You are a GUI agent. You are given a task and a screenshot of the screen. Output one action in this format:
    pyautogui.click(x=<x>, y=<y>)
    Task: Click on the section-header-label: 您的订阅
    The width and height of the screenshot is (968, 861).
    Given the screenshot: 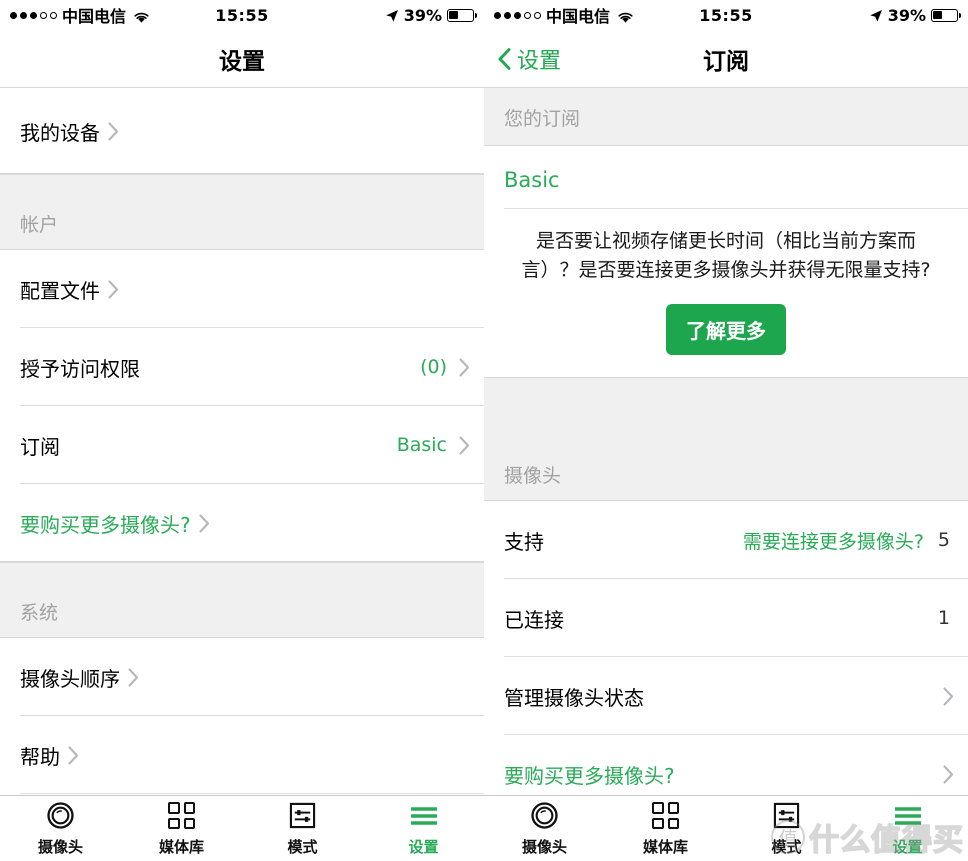 What is the action you would take?
    pyautogui.click(x=542, y=119)
    